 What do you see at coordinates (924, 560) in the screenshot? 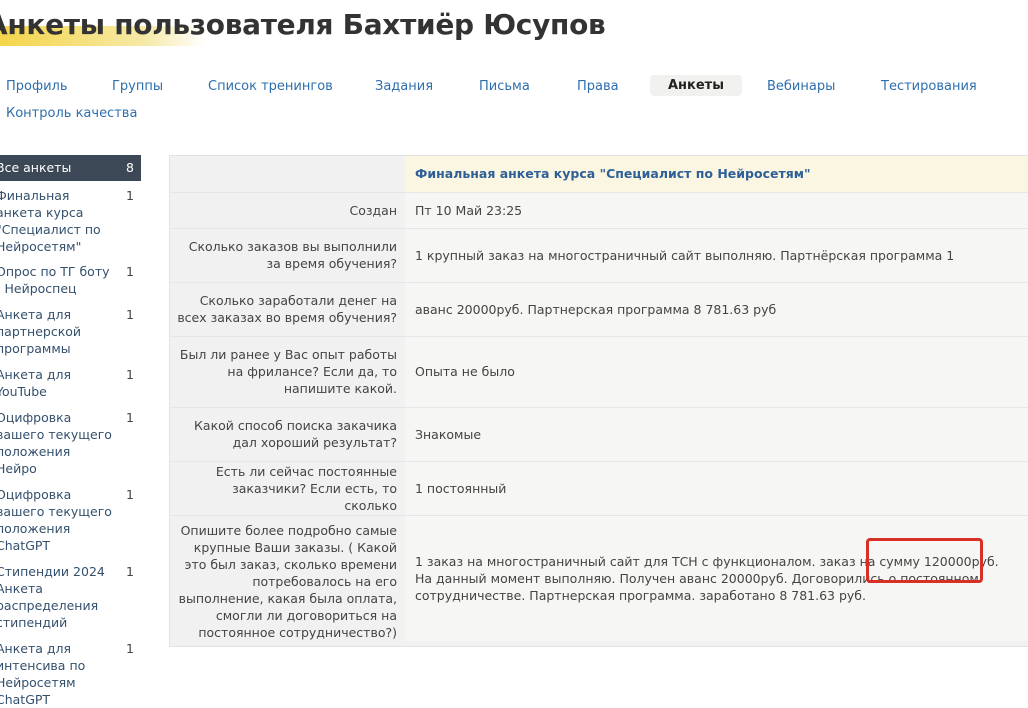
I see `highlight-annotation-box` at bounding box center [924, 560].